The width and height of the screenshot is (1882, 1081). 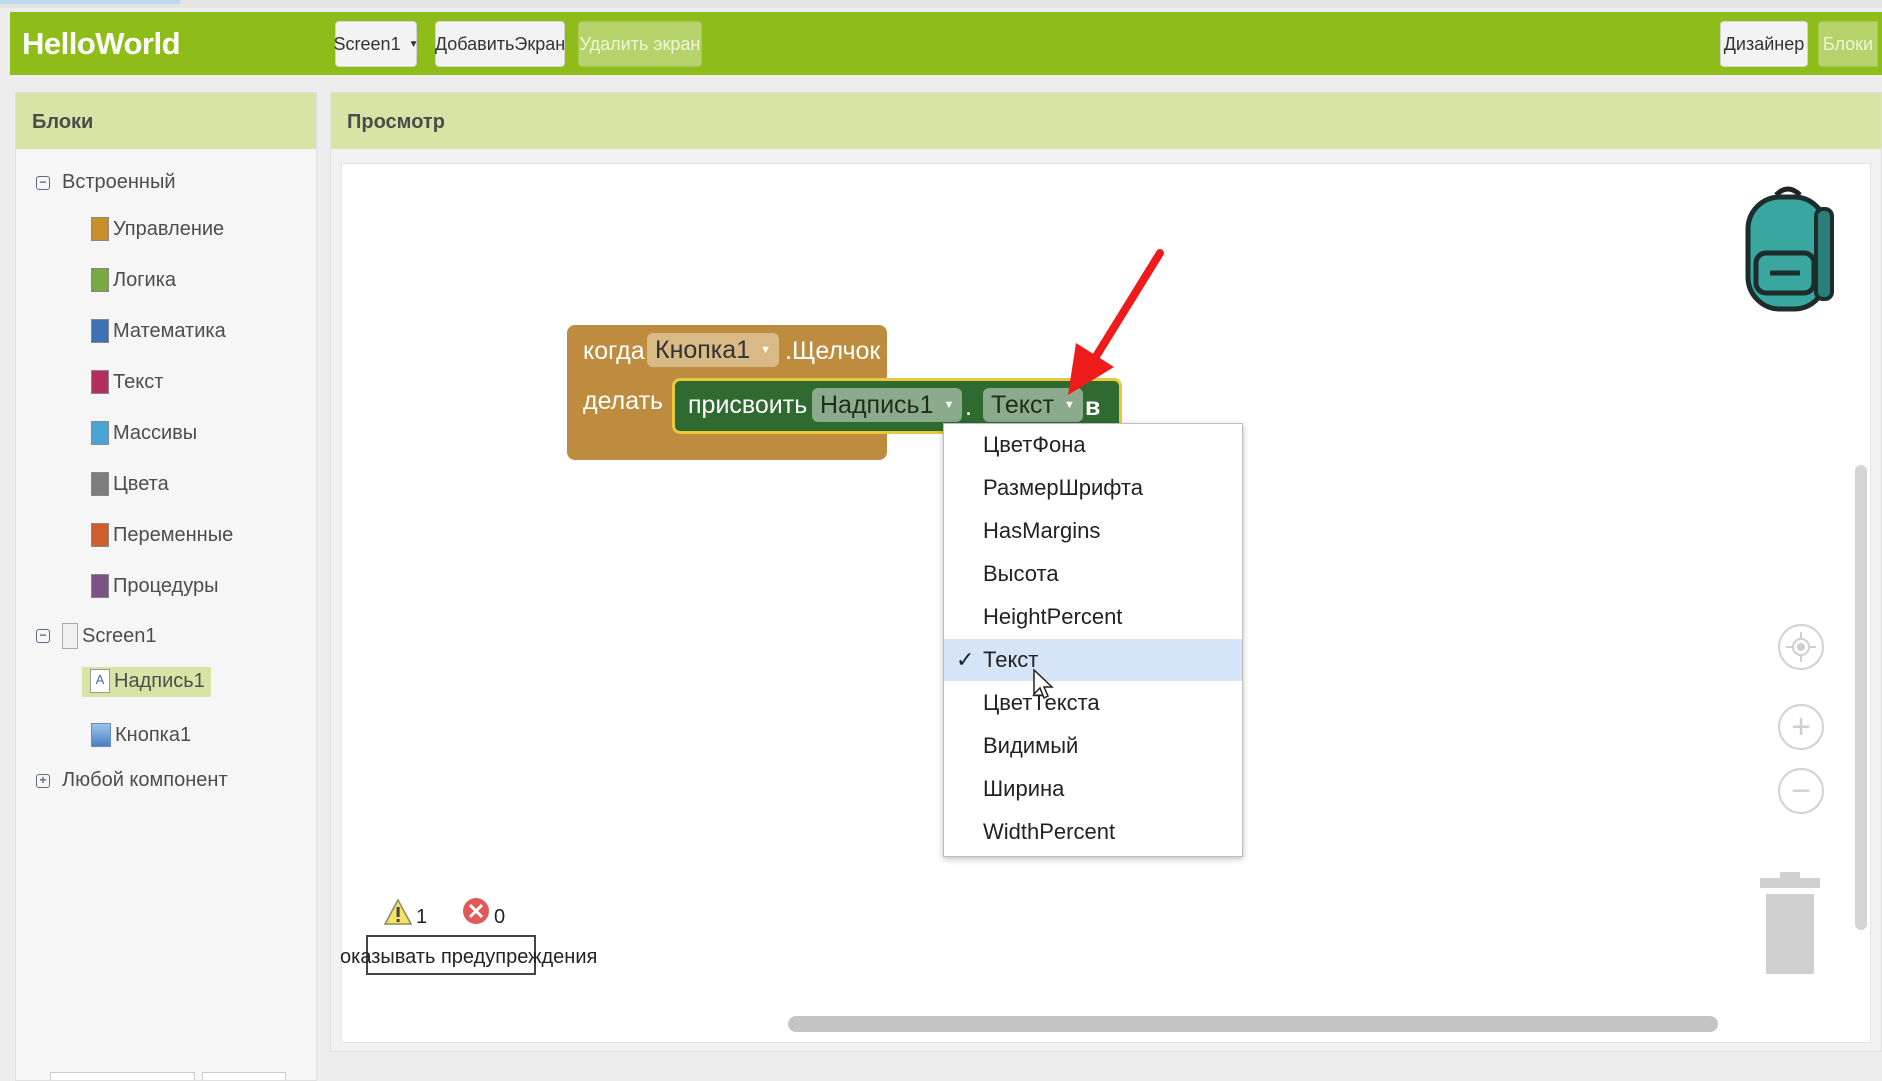 I want to click on text-color-icon, so click(x=100, y=382).